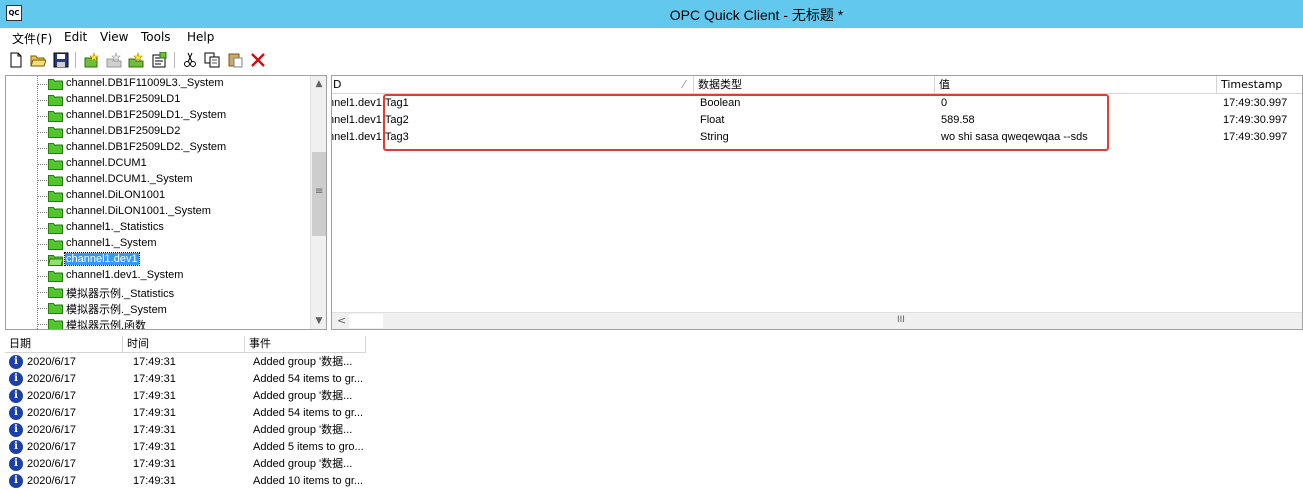 The width and height of the screenshot is (1303, 490). Describe the element at coordinates (1255, 137) in the screenshot. I see `timestamp-cell: 17:49:30.997` at that location.